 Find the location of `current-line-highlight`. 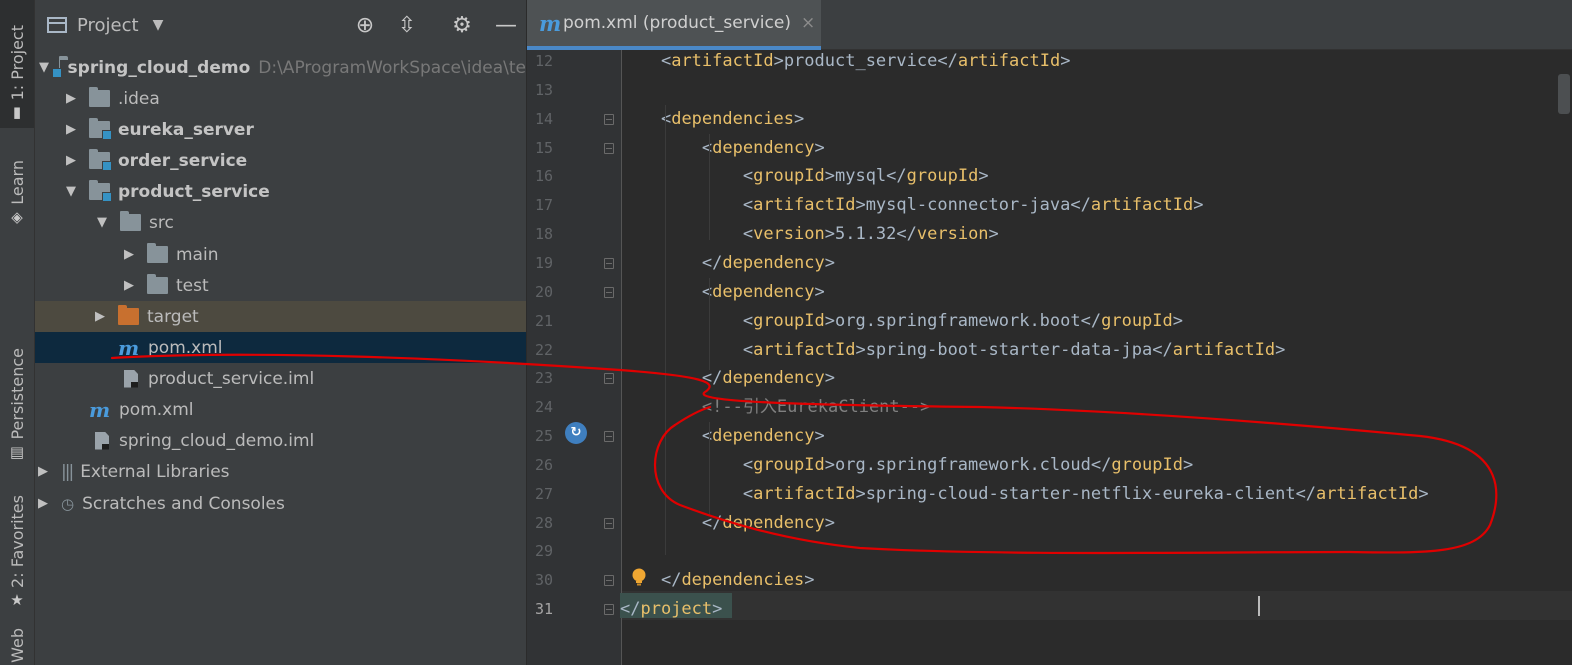

current-line-highlight is located at coordinates (1097, 605).